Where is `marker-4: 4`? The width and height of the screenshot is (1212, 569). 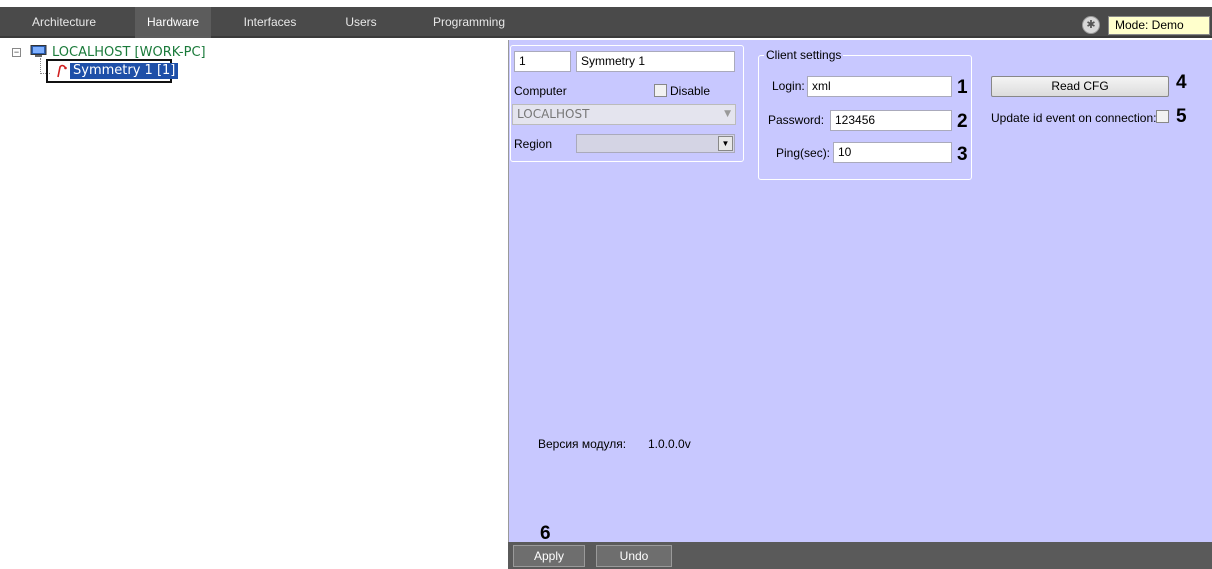 marker-4: 4 is located at coordinates (1181, 82).